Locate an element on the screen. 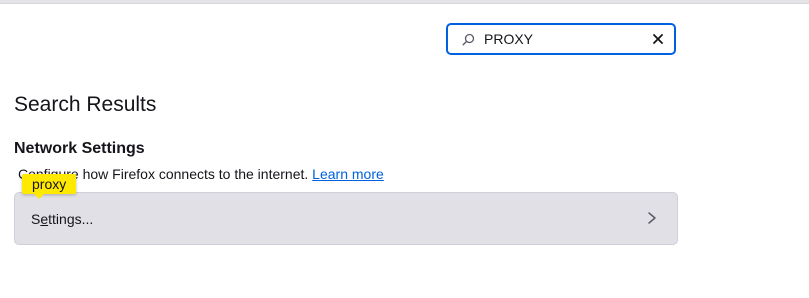 The width and height of the screenshot is (809, 298). search-box is located at coordinates (561, 39).